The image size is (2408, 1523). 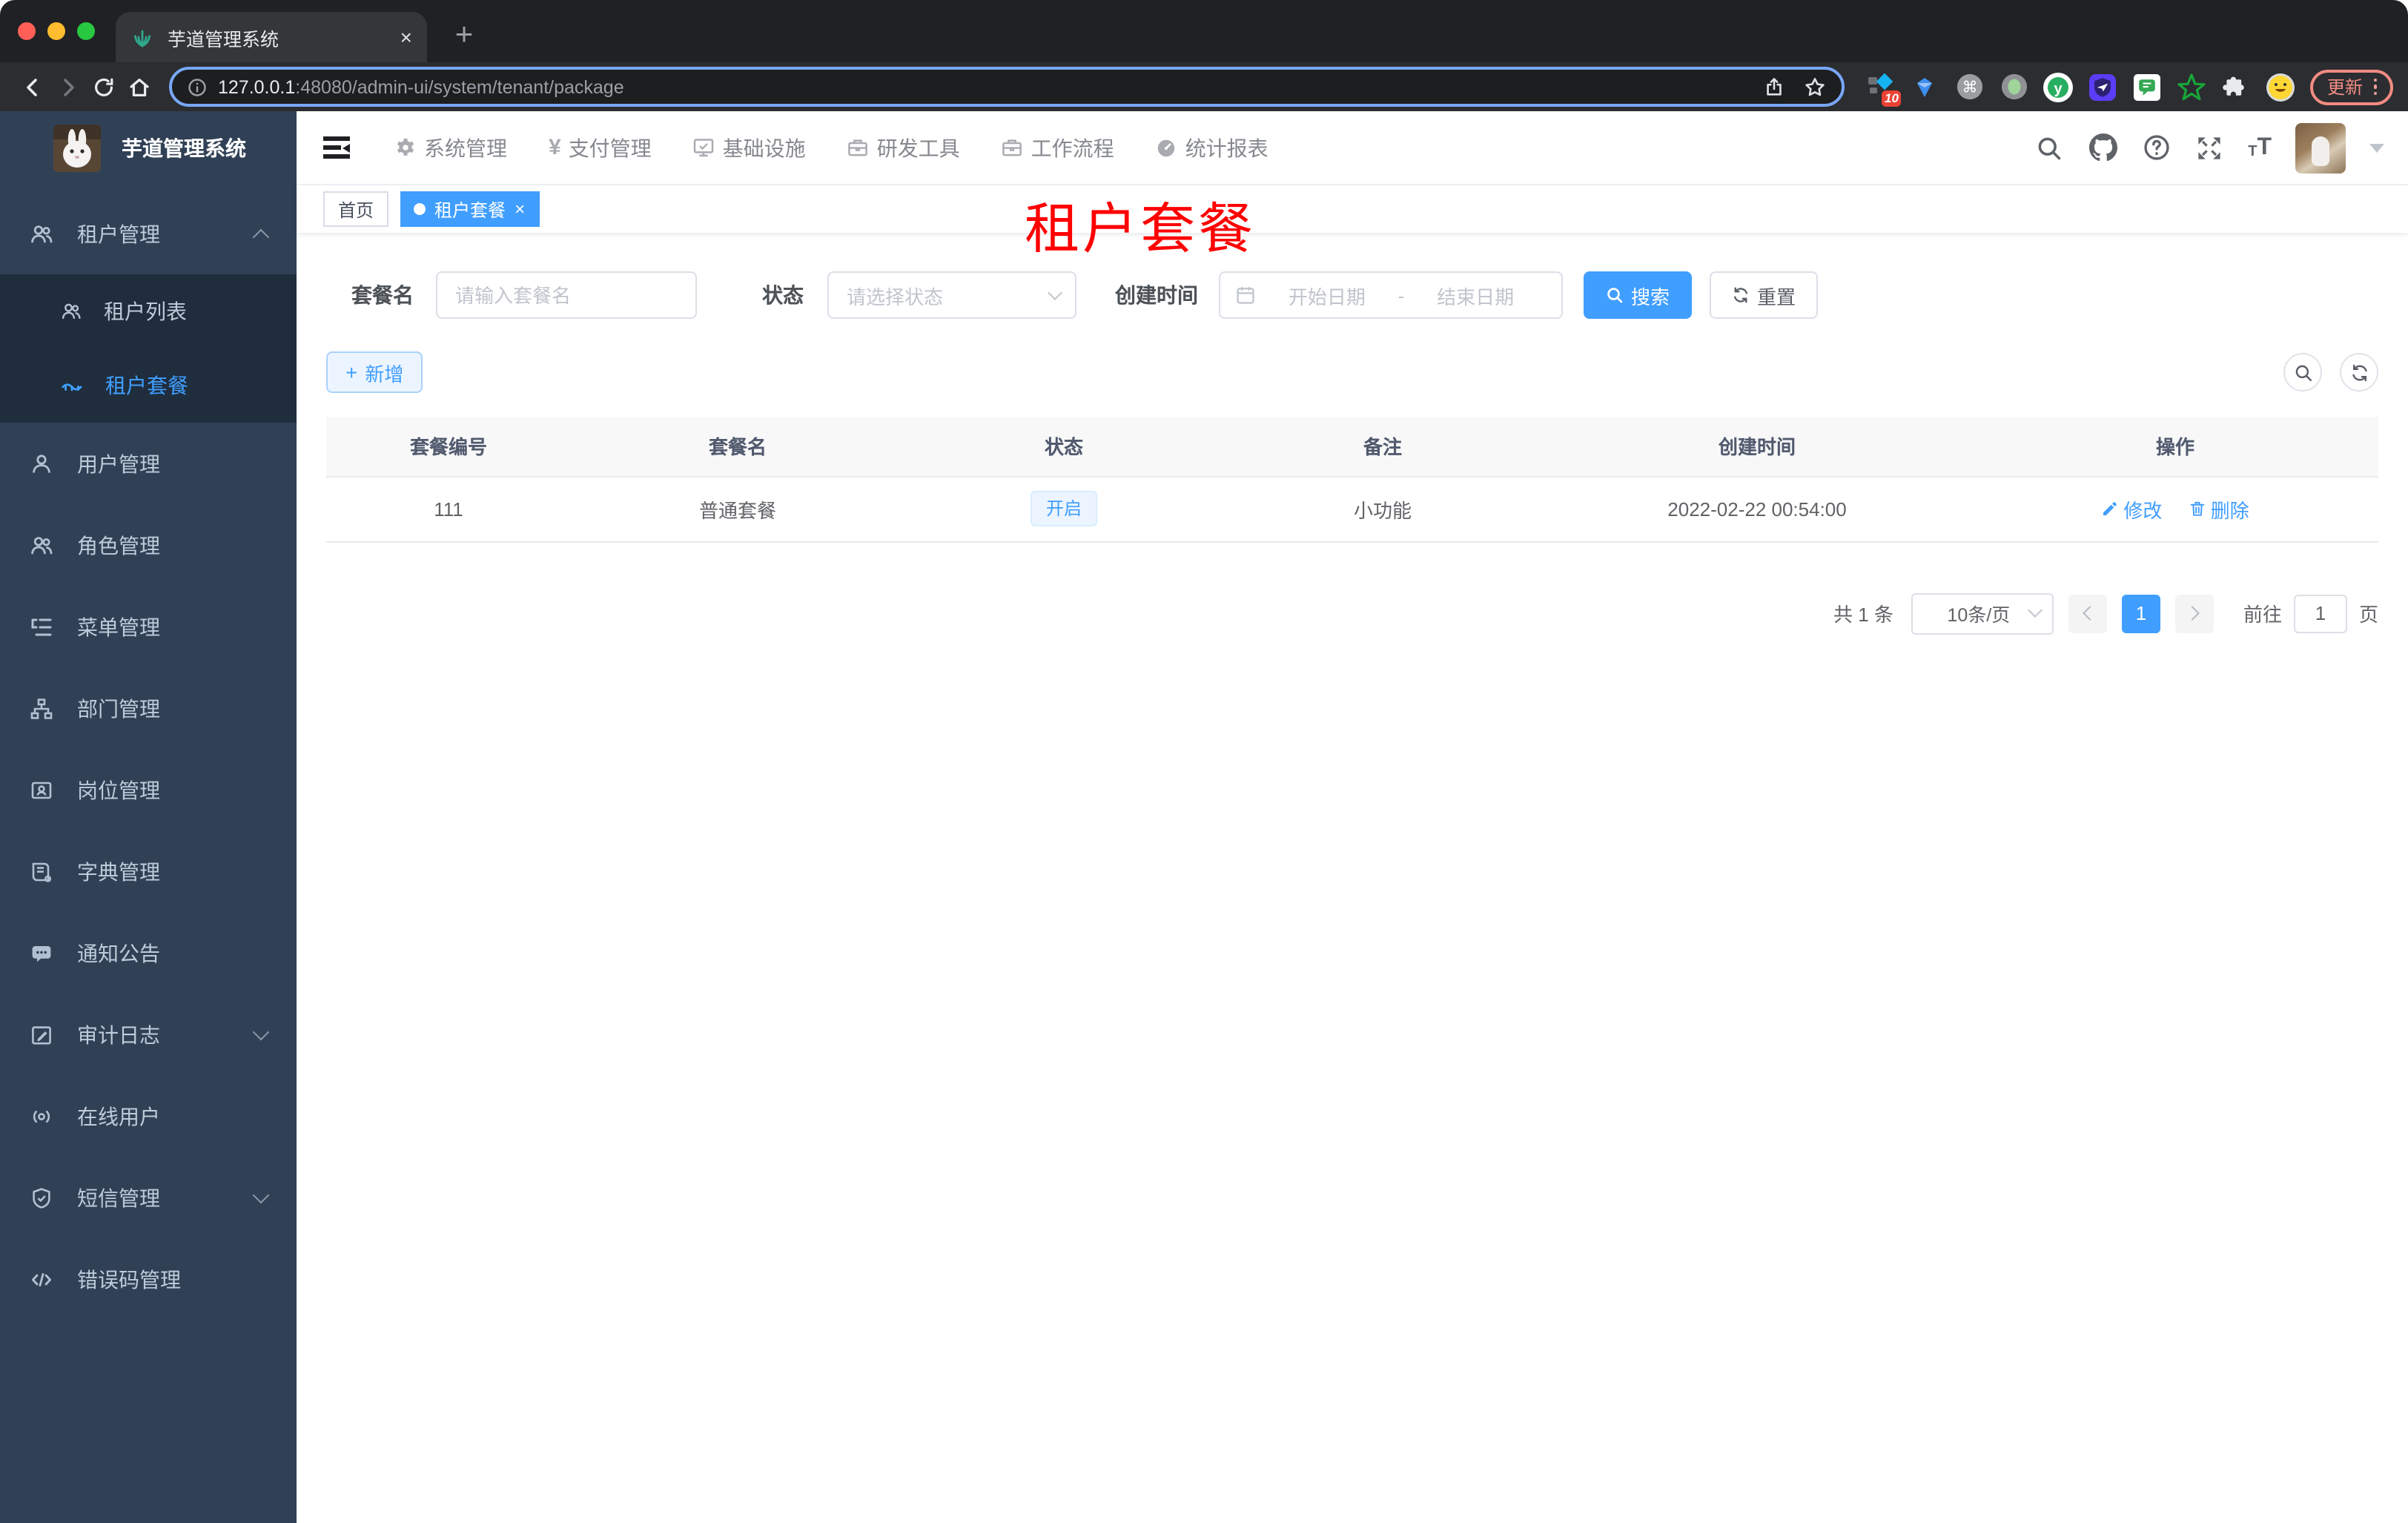 I want to click on status-label: 状态, so click(x=783, y=295).